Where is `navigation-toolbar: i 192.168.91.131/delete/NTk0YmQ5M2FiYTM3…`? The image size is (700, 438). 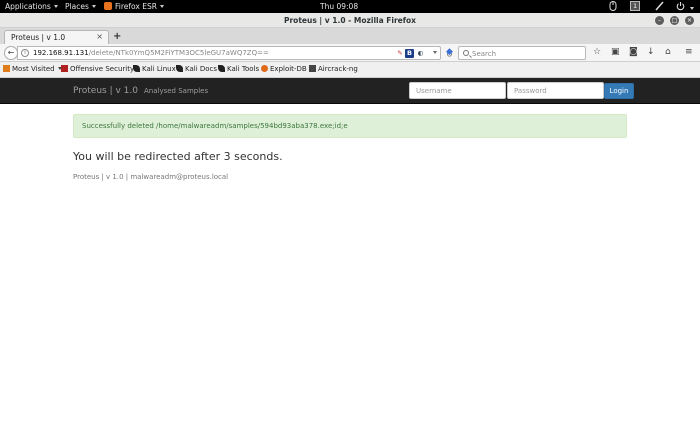 navigation-toolbar: i 192.168.91.131/delete/NTk0YmQ5M2FiYTM3… is located at coordinates (350, 53).